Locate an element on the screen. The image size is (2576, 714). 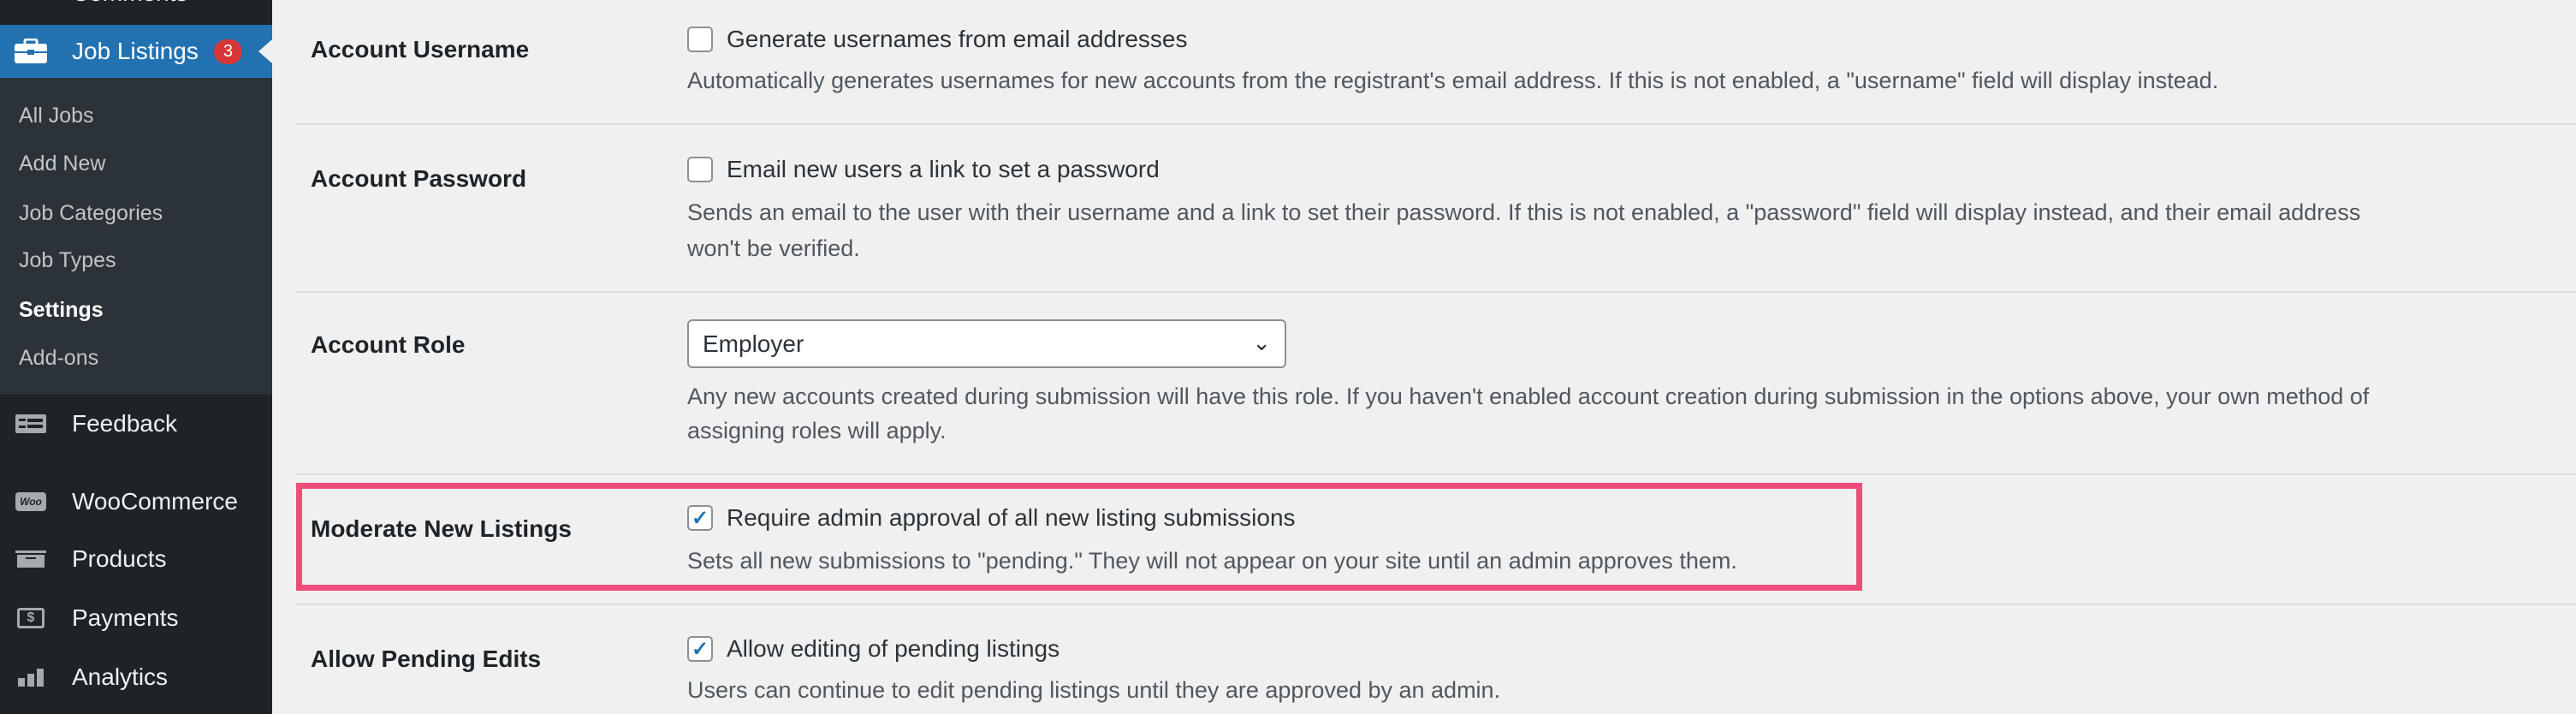
feedback-icon is located at coordinates (31, 423).